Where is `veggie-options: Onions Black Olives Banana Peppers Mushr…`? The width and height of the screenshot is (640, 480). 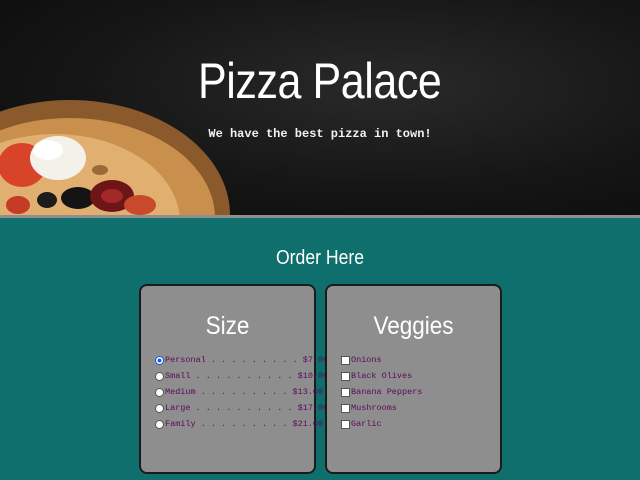 veggie-options: Onions Black Olives Banana Peppers Mushr… is located at coordinates (381, 392).